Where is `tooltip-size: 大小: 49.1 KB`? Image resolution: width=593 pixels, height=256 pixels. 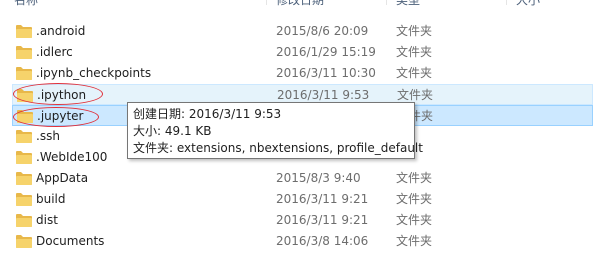
tooltip-size: 大小: 49.1 KB is located at coordinates (172, 131).